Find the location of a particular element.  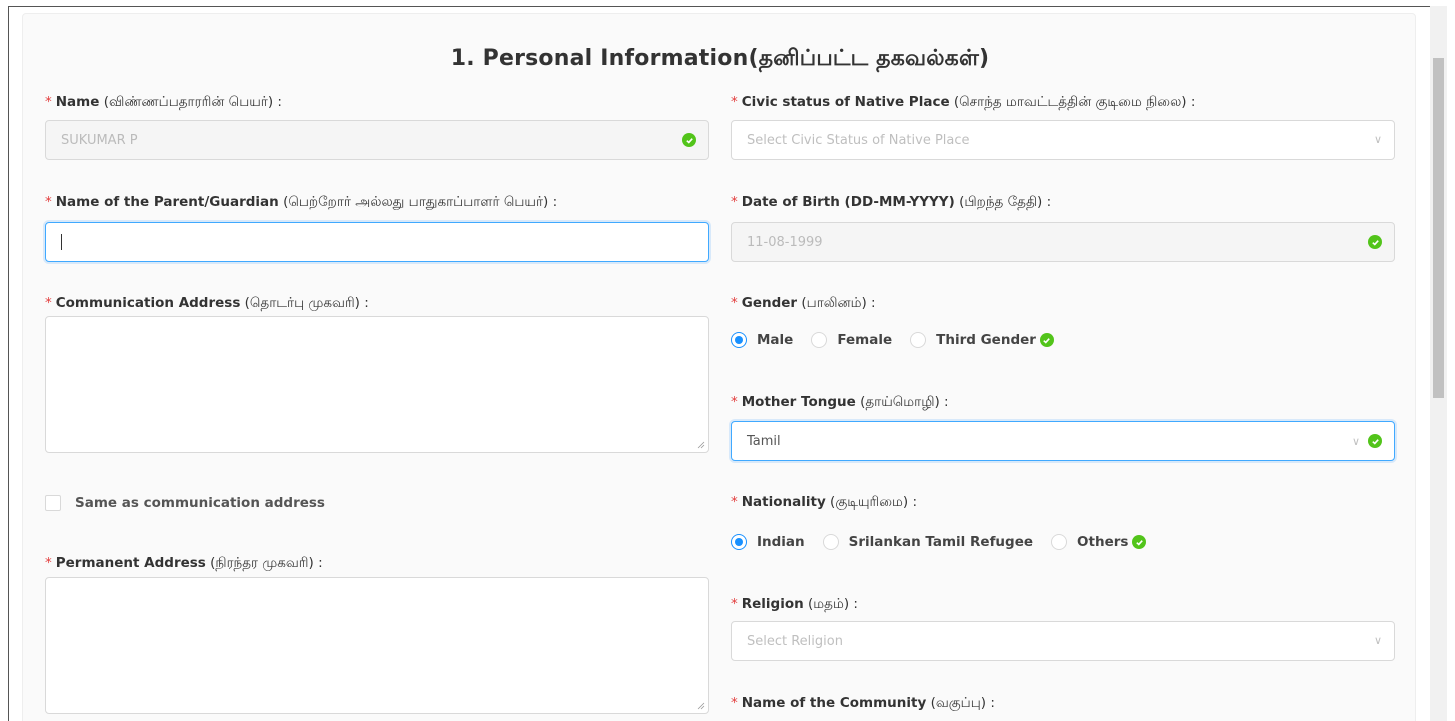

parent-name-input is located at coordinates (377, 242).